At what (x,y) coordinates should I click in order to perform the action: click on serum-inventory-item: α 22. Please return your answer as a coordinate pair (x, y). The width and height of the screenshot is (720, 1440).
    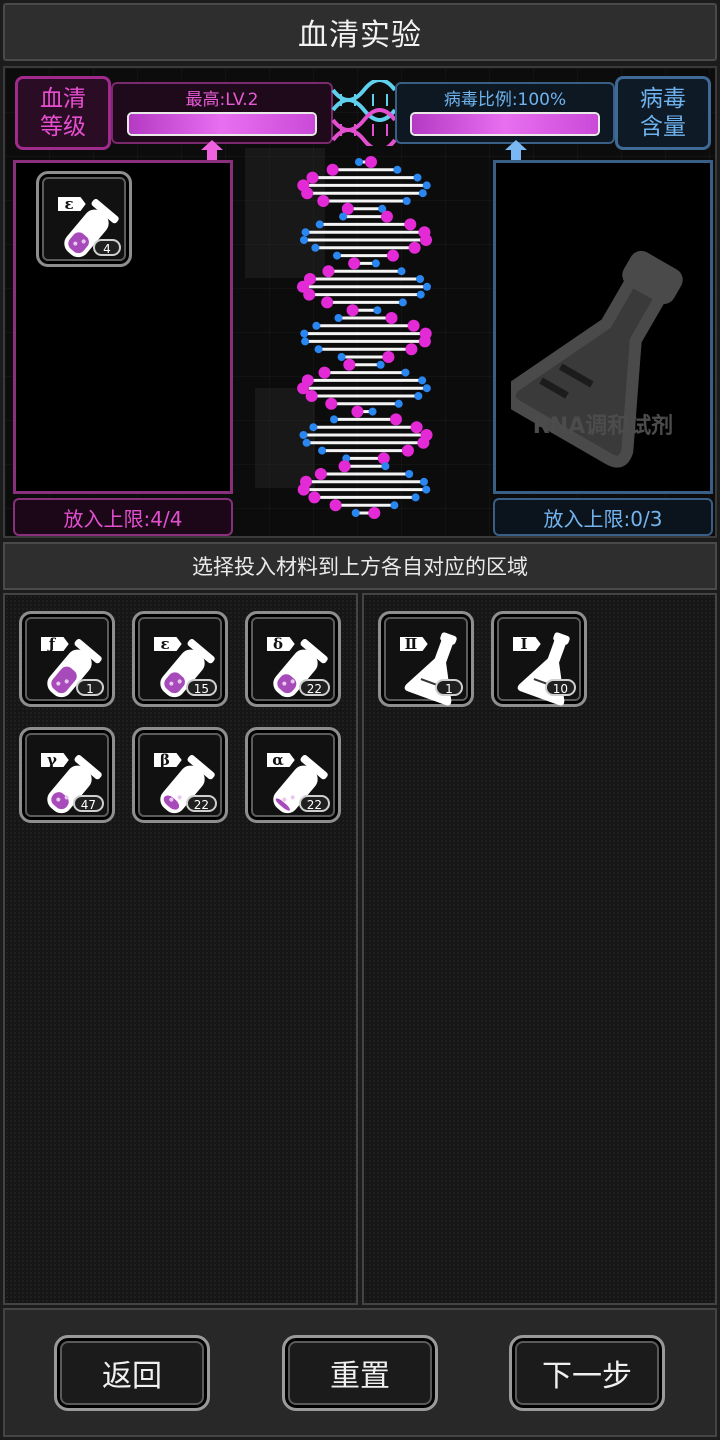
    Looking at the image, I should click on (293, 775).